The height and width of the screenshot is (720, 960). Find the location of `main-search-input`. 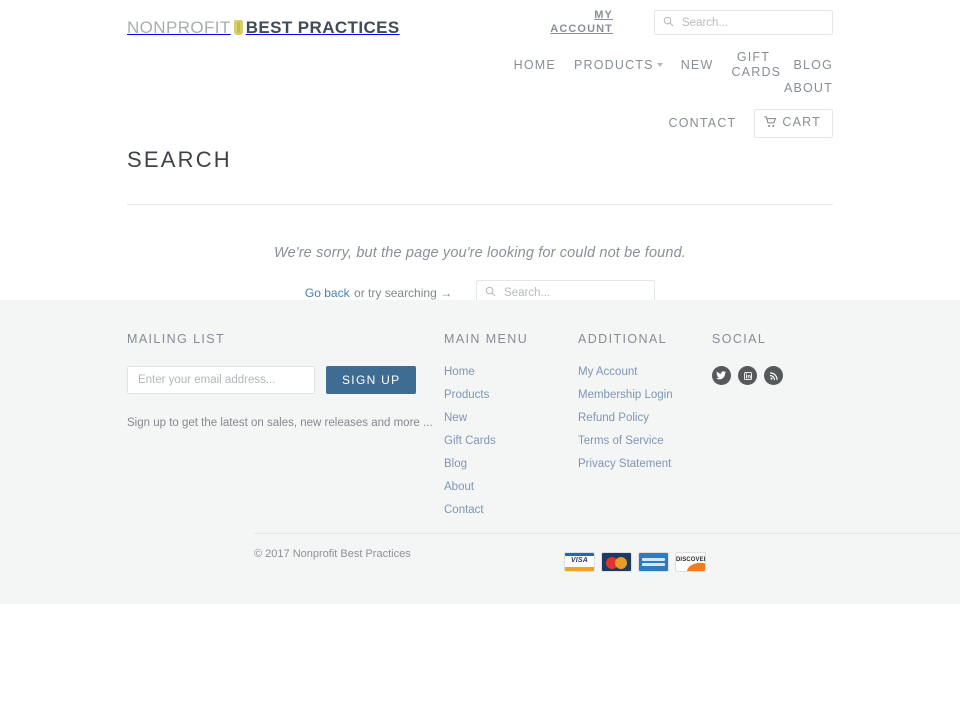

main-search-input is located at coordinates (574, 292).